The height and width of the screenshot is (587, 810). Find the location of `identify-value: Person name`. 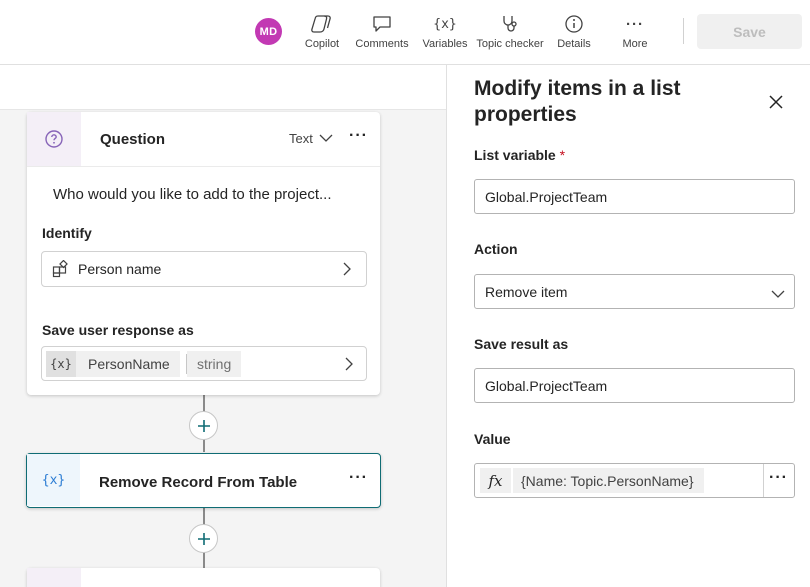

identify-value: Person name is located at coordinates (120, 269).